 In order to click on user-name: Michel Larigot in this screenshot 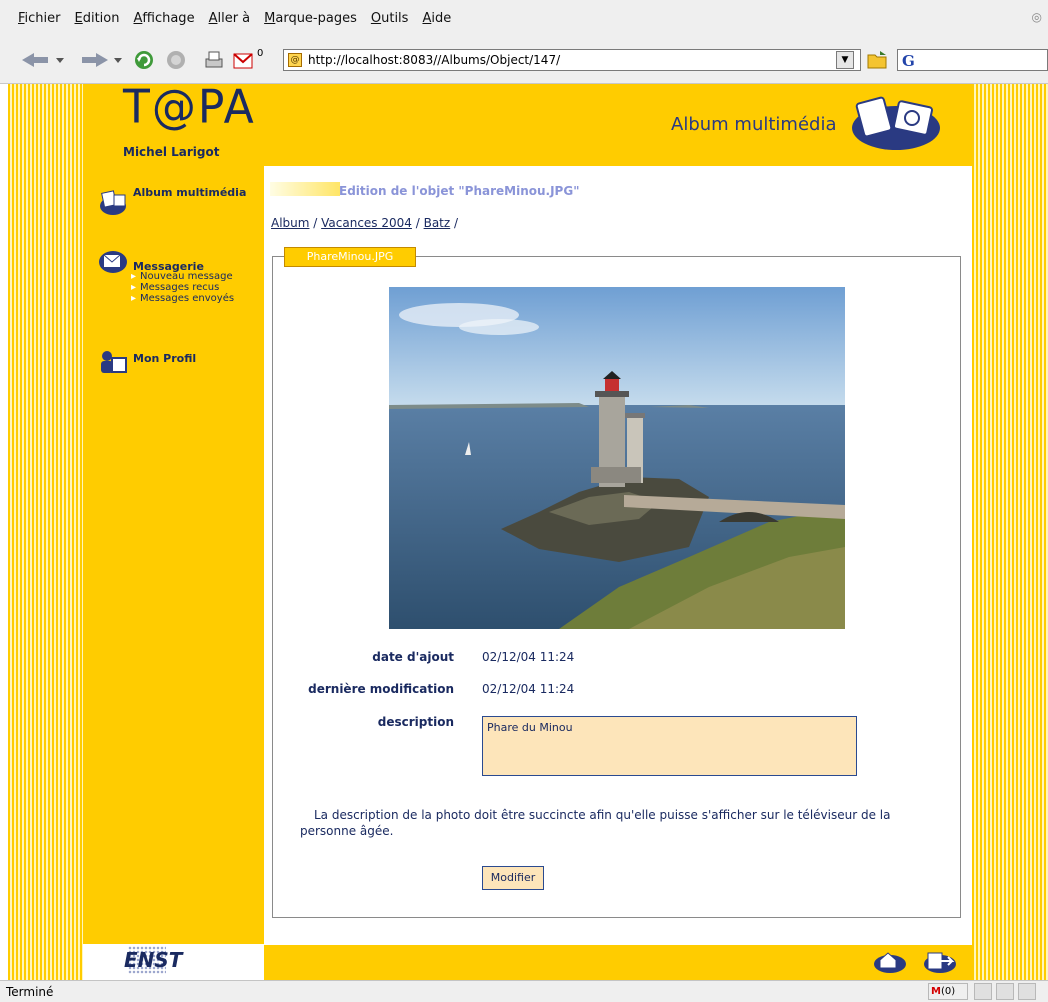, I will do `click(171, 152)`.